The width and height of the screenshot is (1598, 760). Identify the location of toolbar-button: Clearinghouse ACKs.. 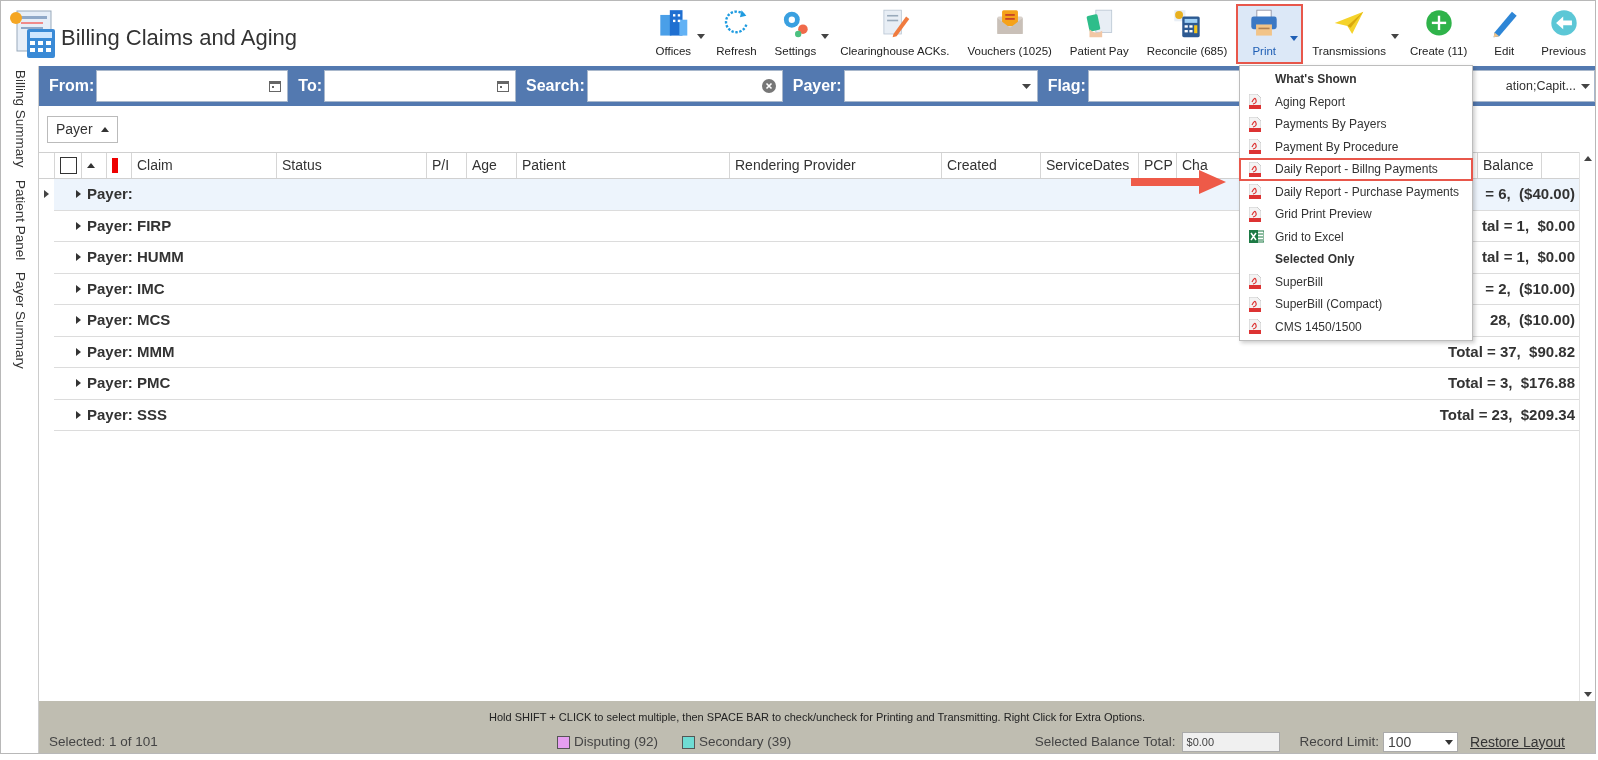
(895, 34).